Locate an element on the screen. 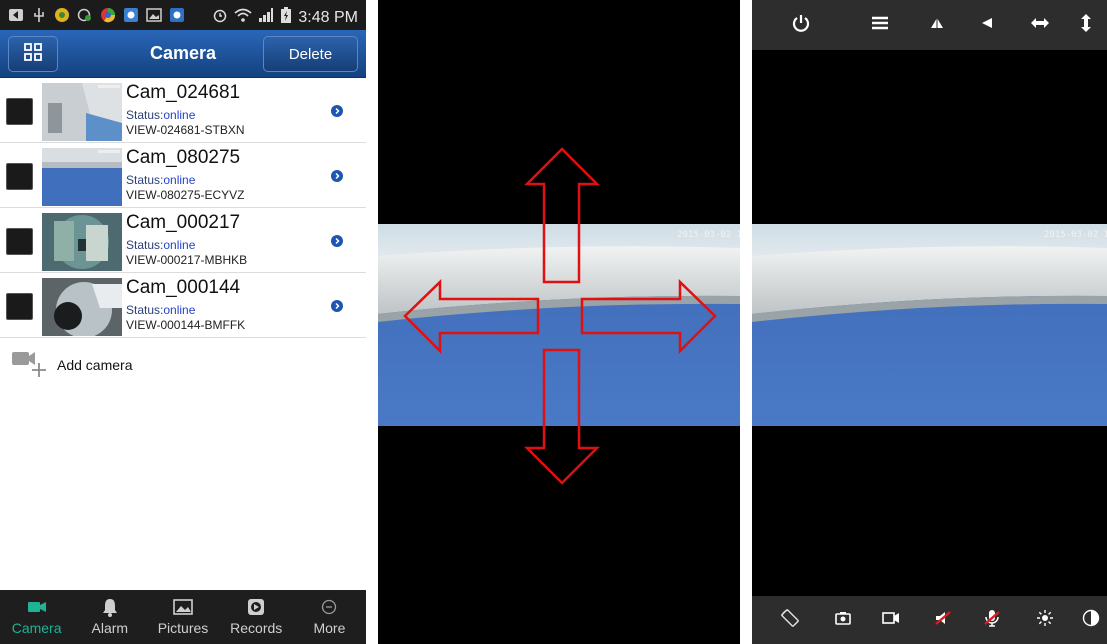 This screenshot has height=644, width=1107. add-camera-button: Add camera is located at coordinates (112, 365).